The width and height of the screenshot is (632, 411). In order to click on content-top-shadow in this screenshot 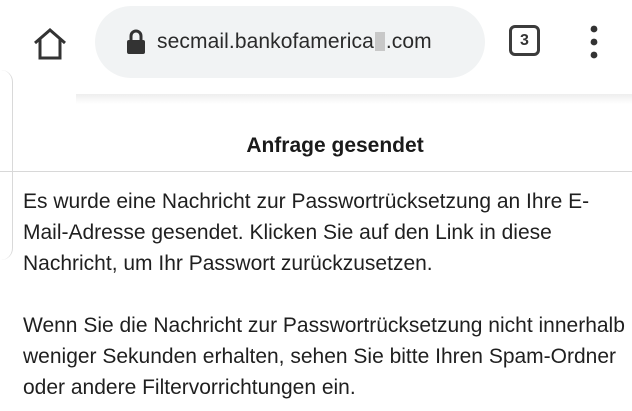, I will do `click(354, 99)`.